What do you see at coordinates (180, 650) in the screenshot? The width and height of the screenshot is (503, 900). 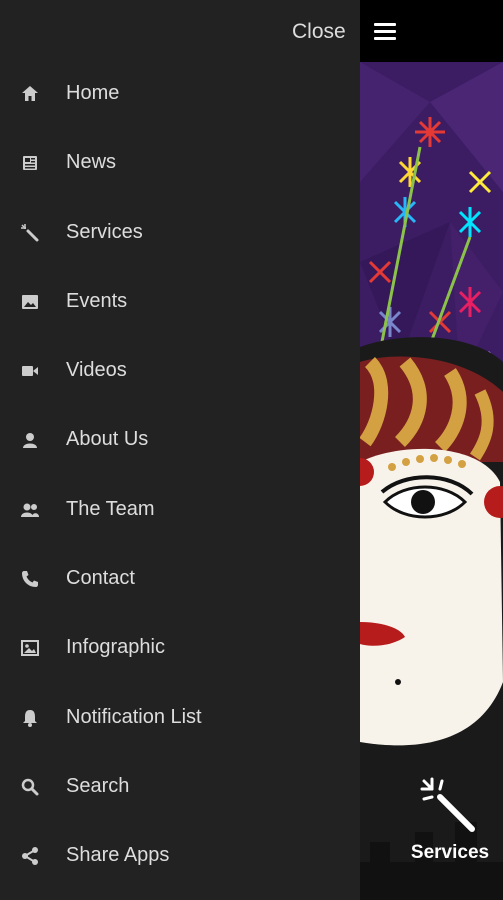 I see `menu-item-infographic: Infographic` at bounding box center [180, 650].